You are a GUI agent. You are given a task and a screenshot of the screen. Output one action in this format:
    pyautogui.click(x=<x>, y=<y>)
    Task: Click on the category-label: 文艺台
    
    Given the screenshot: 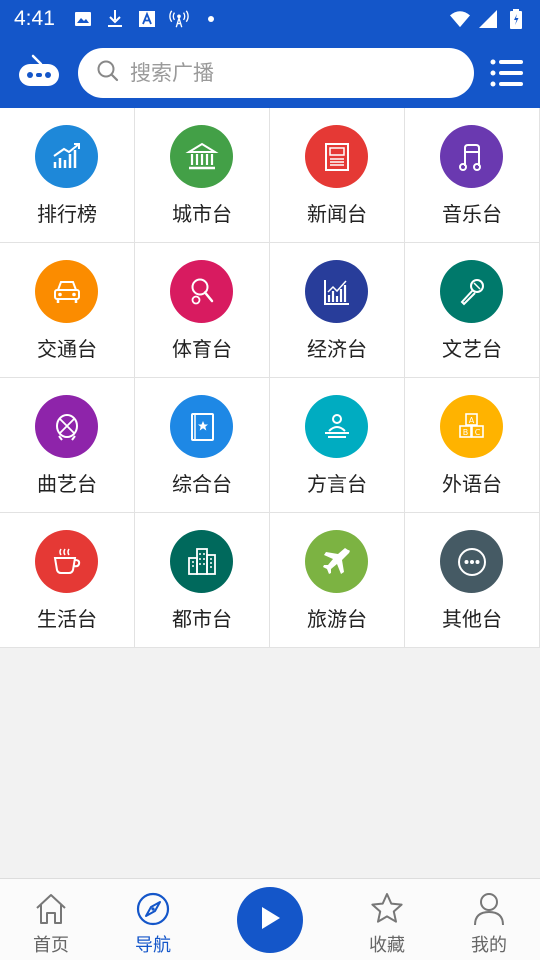 What is the action you would take?
    pyautogui.click(x=472, y=349)
    